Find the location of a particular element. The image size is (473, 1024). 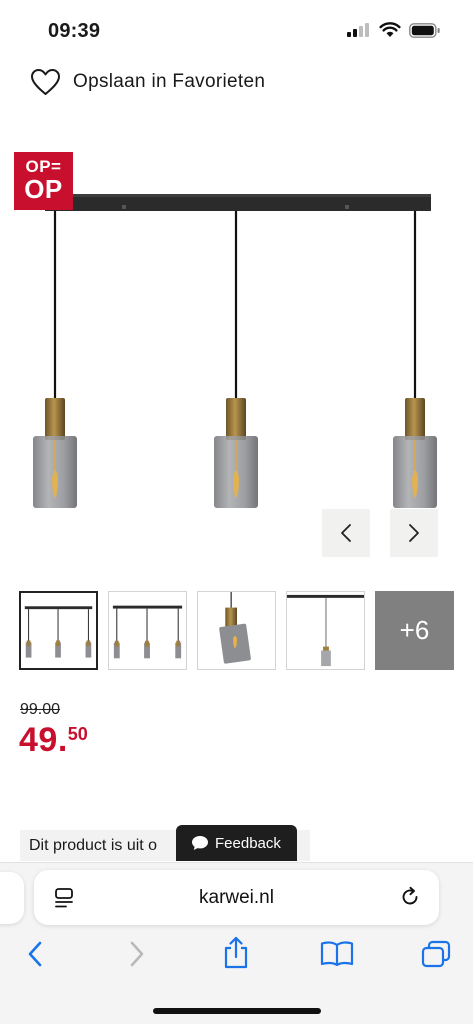

price-cents: 50 is located at coordinates (77, 734).